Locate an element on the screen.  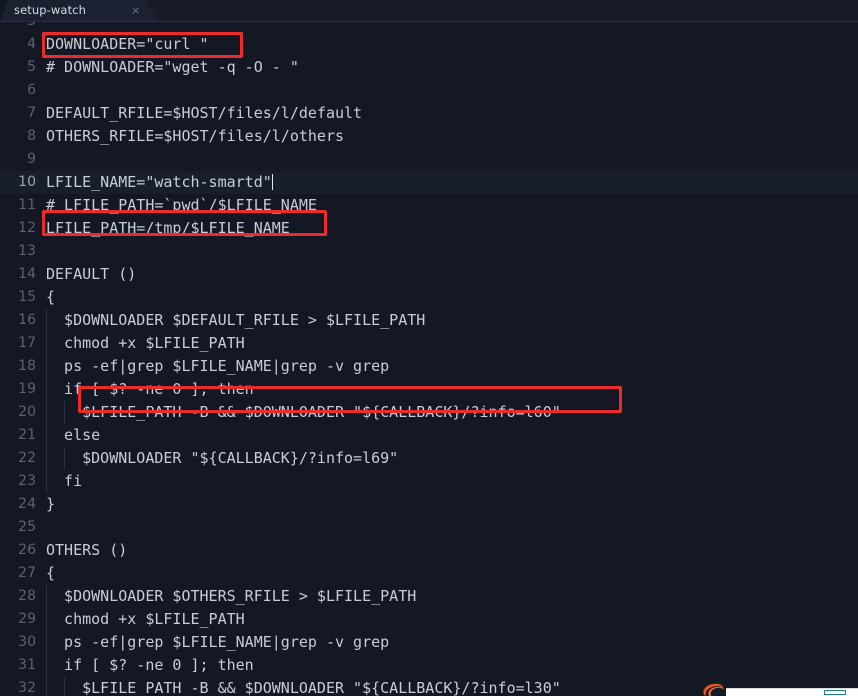
code-line: 17 chmod +x $LFILE_PATH is located at coordinates (429, 343).